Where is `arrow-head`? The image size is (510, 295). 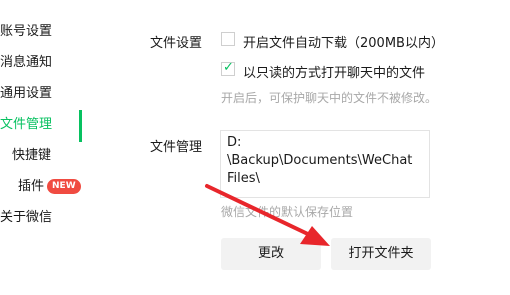
arrow-head is located at coordinates (315, 236).